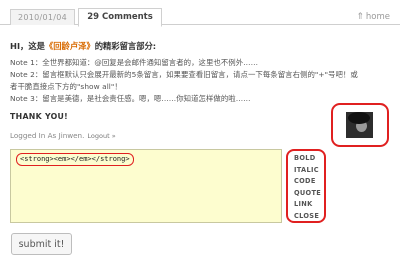 This screenshot has width=400, height=264. What do you see at coordinates (309, 171) in the screenshot?
I see `italic-button: ITALIC` at bounding box center [309, 171].